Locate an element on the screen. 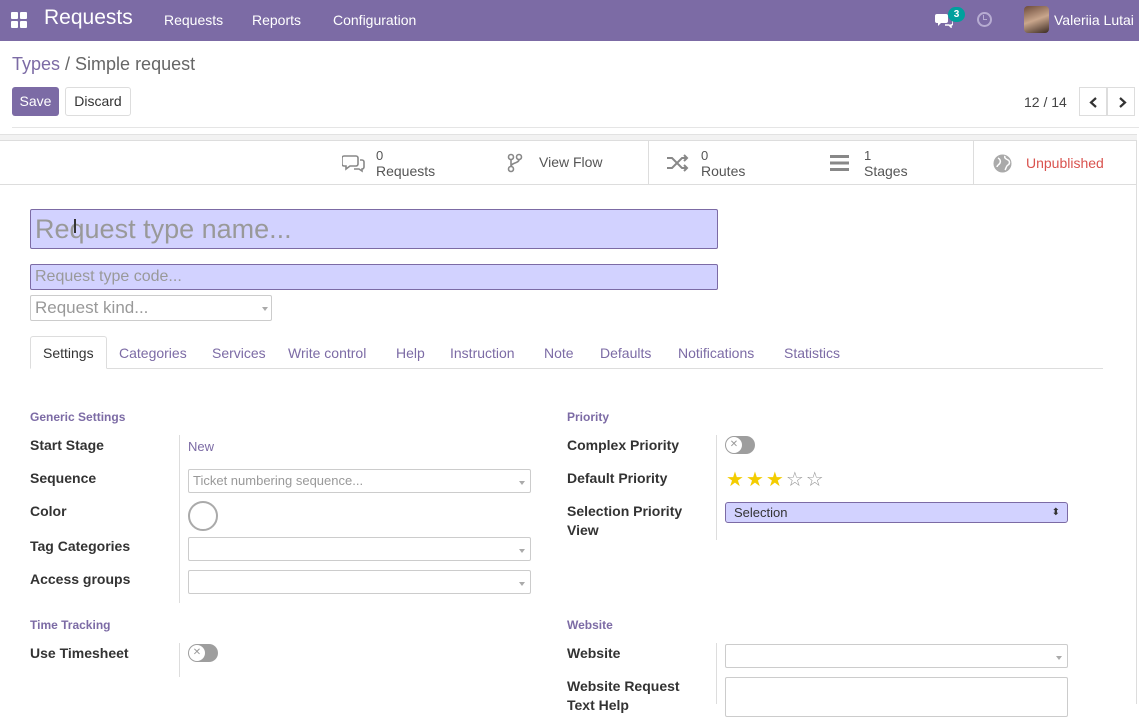 This screenshot has height=717, width=1139. selection-priority-view-value: Selection is located at coordinates (761, 512).